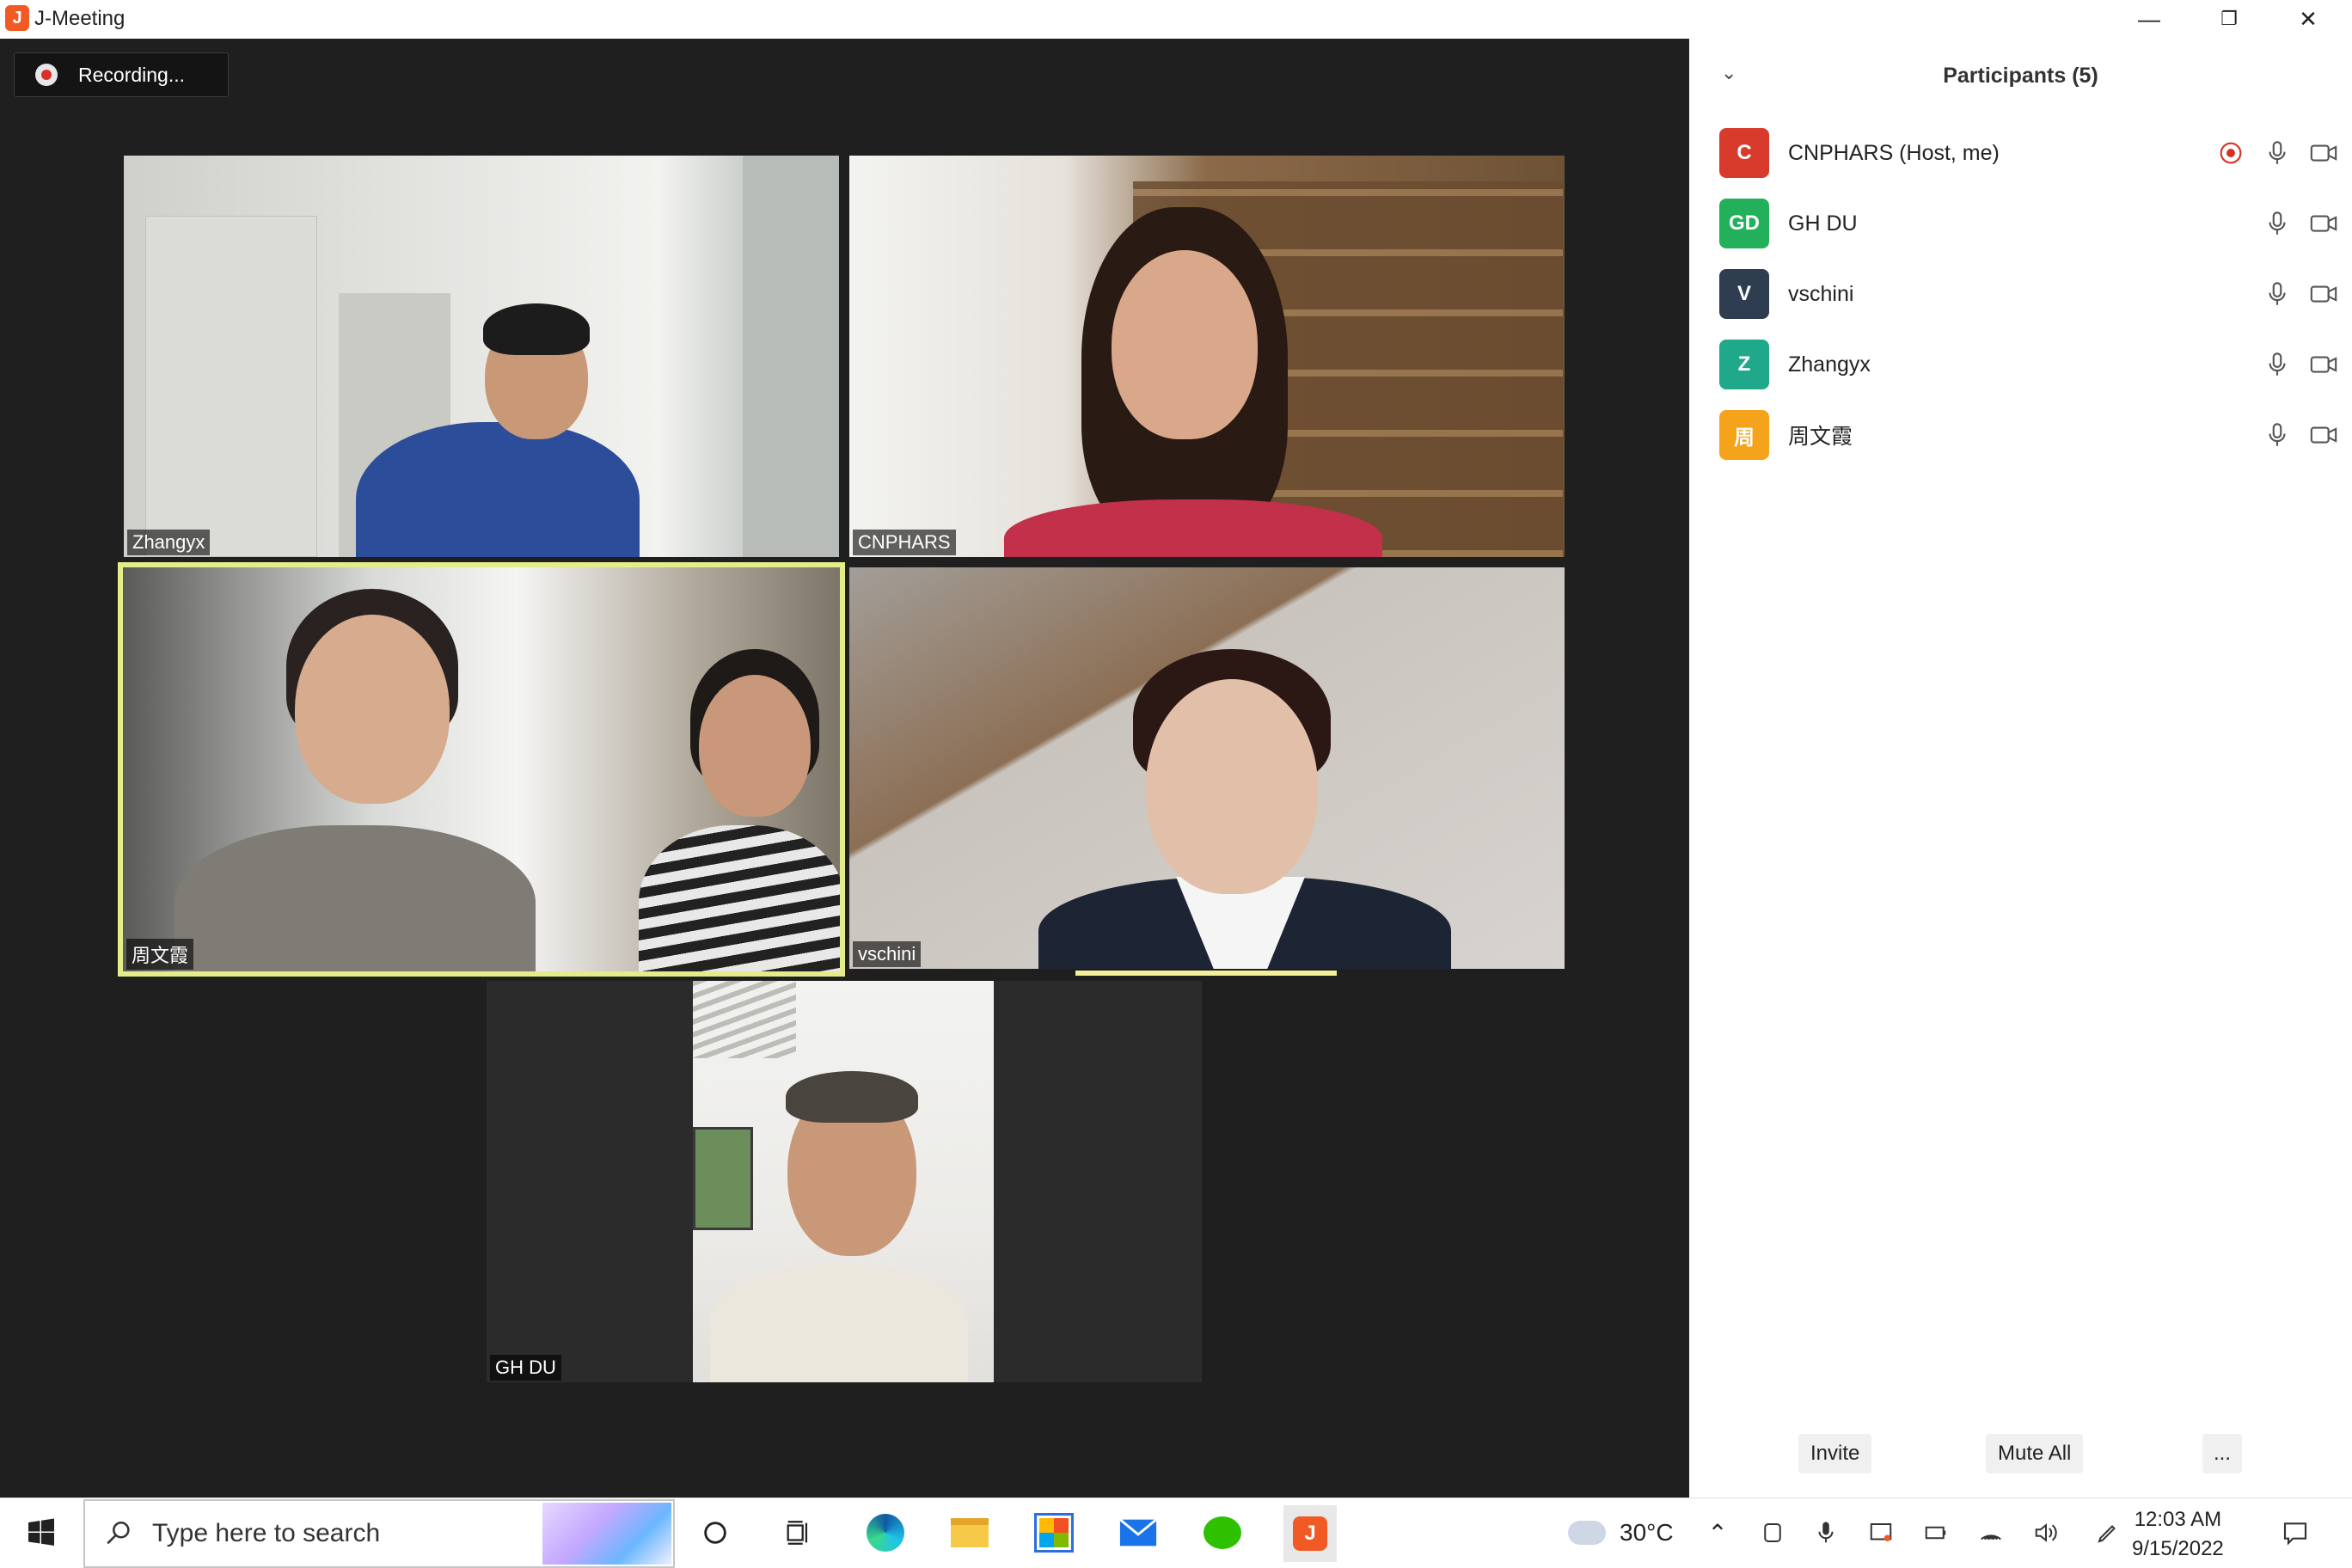  Describe the element at coordinates (791, 356) in the screenshot. I see `window` at that location.